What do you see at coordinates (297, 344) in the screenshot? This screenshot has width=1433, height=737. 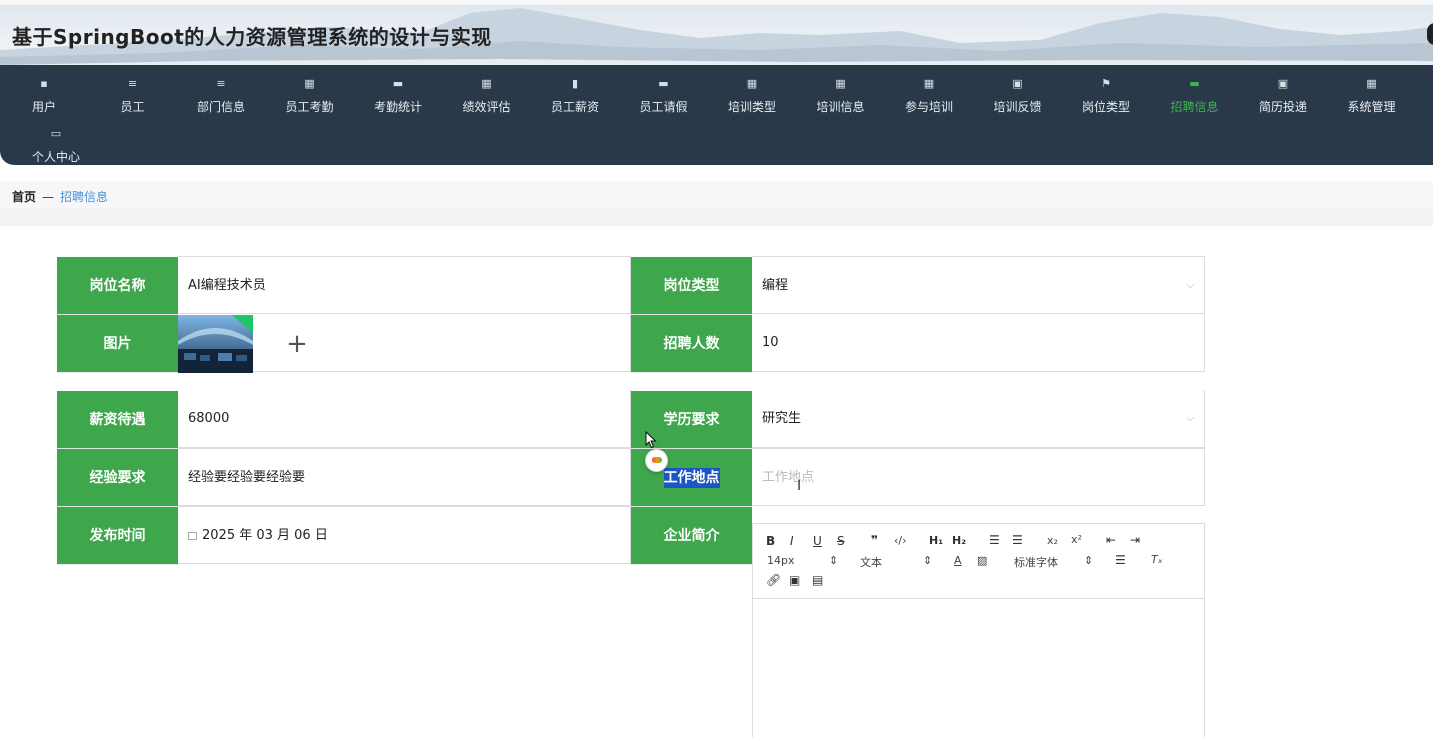 I see `add-image-icon: +` at bounding box center [297, 344].